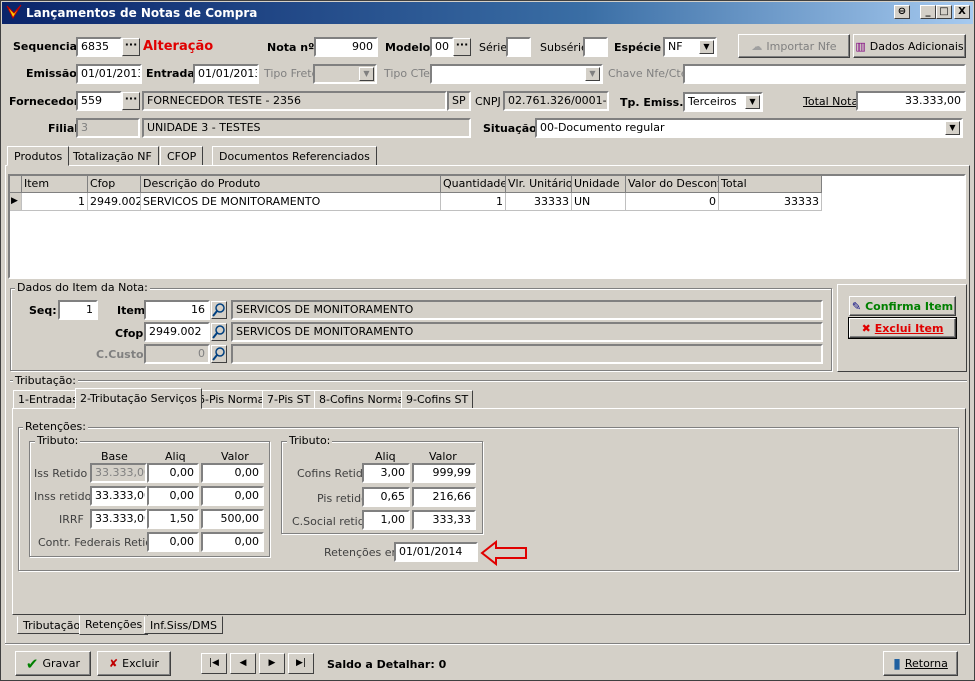  I want to click on close-button: X, so click(962, 12).